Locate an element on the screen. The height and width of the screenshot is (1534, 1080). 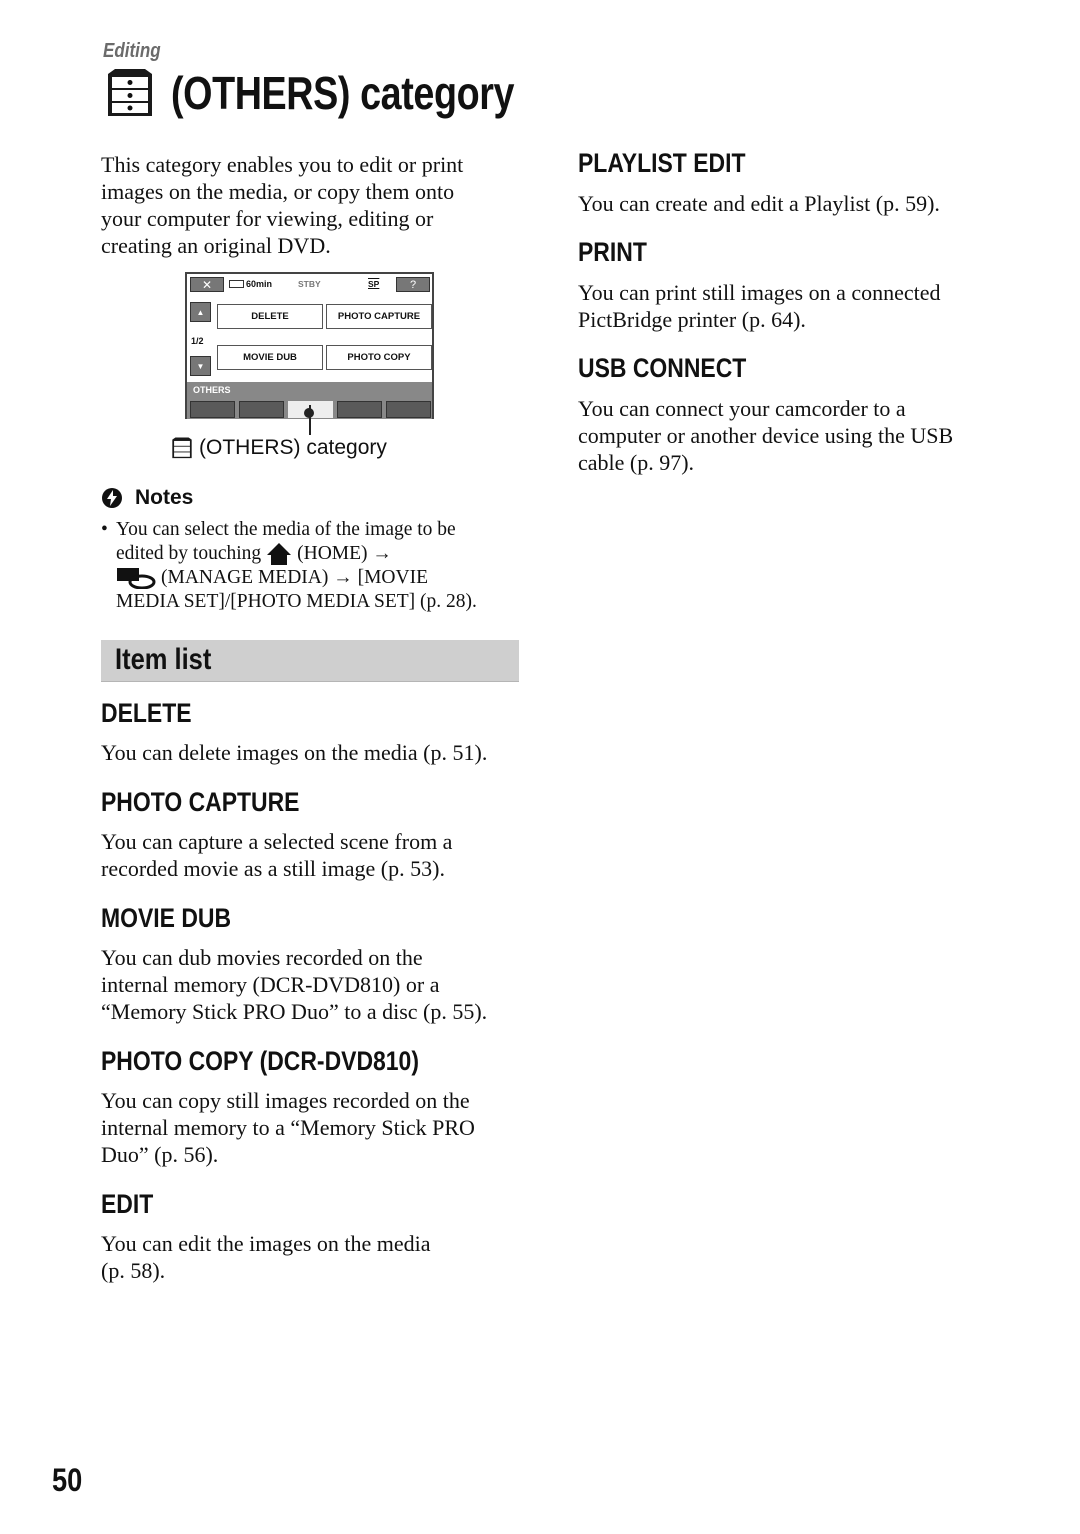
notes-heading-row: Notes is located at coordinates (147, 498).